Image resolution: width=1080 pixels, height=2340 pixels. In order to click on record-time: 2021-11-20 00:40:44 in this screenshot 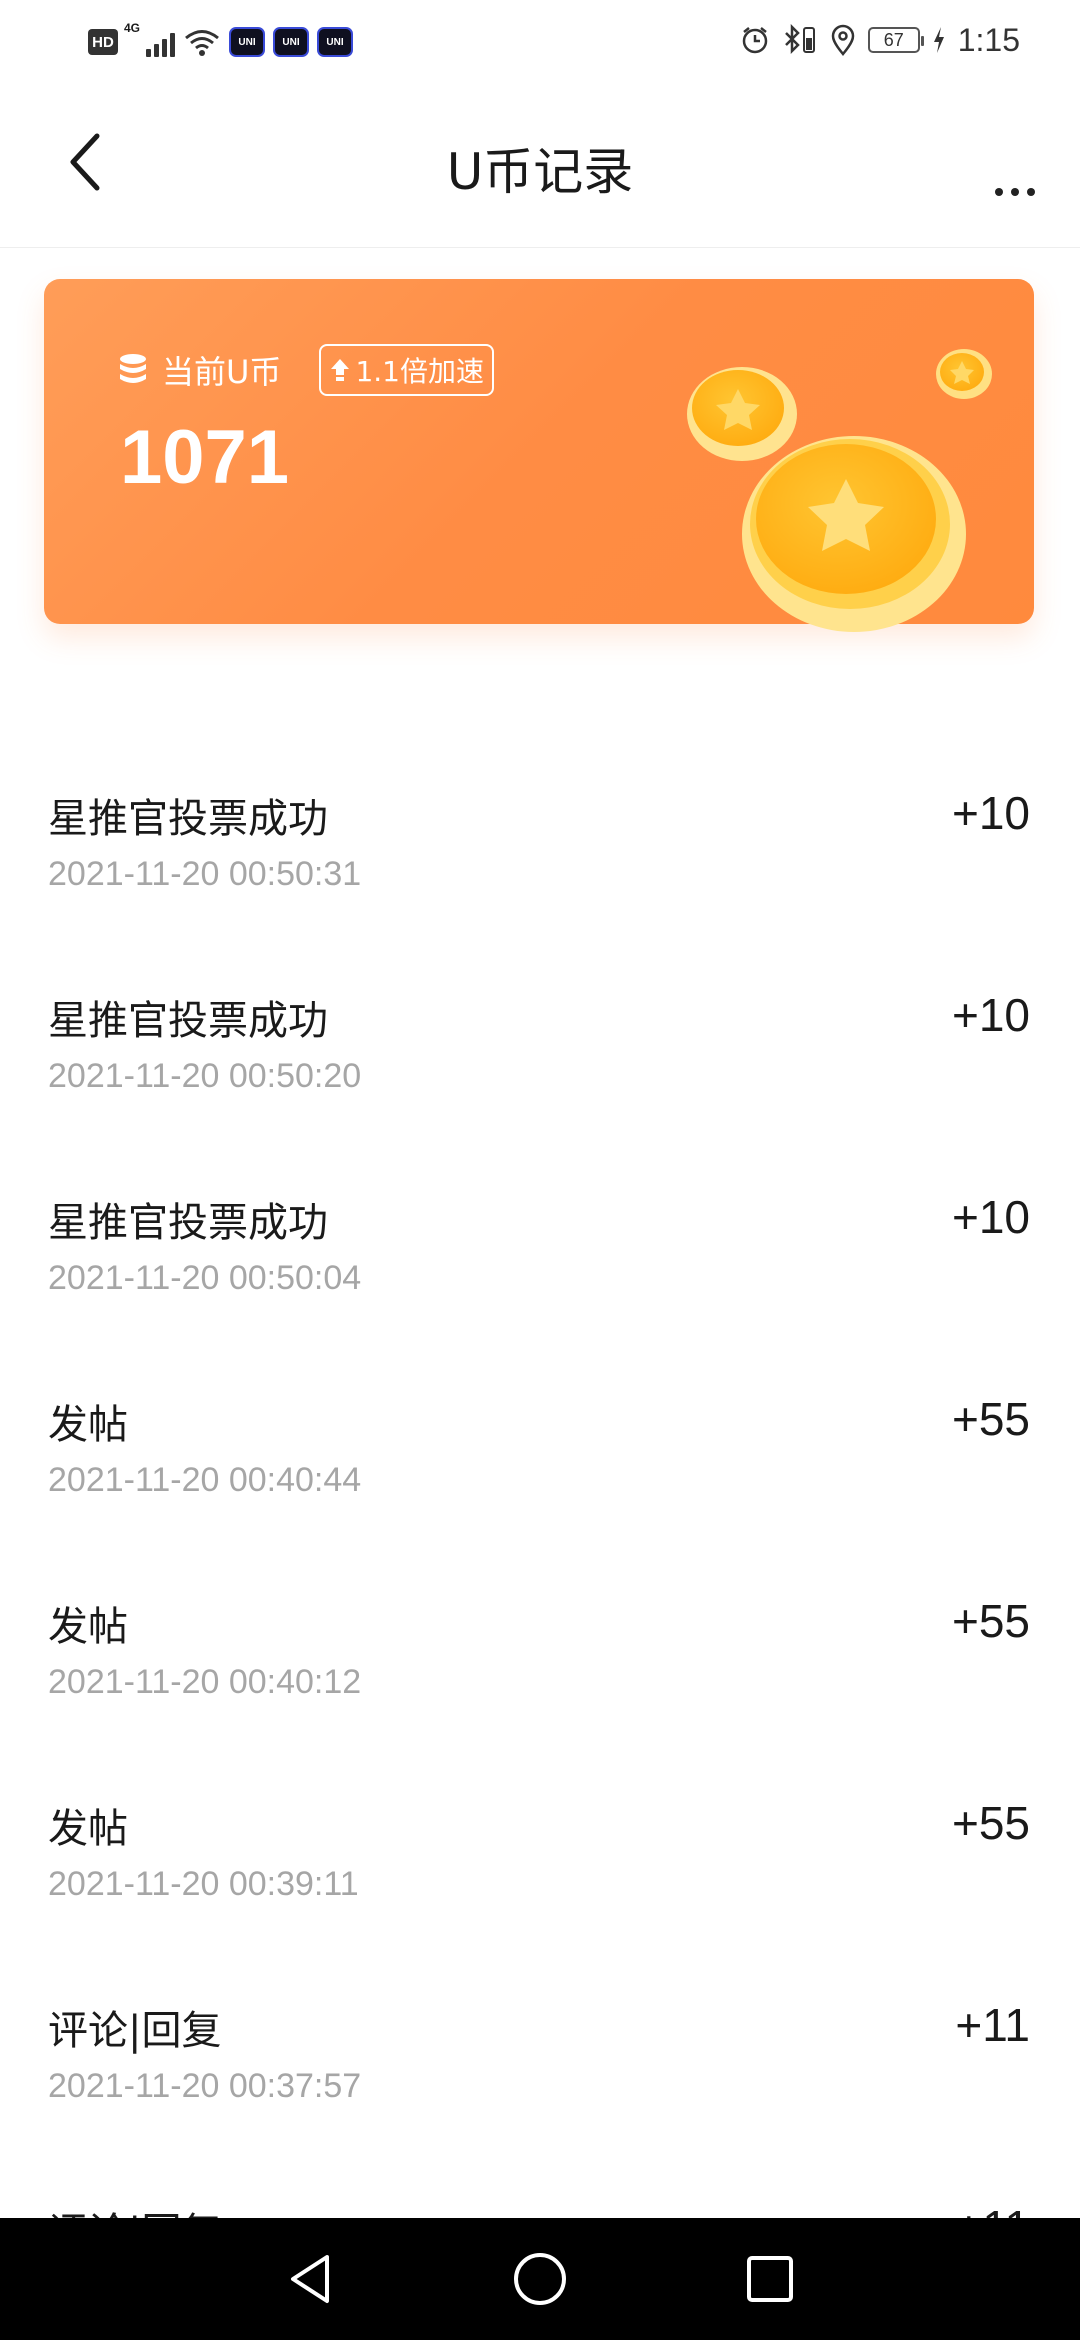, I will do `click(205, 1480)`.